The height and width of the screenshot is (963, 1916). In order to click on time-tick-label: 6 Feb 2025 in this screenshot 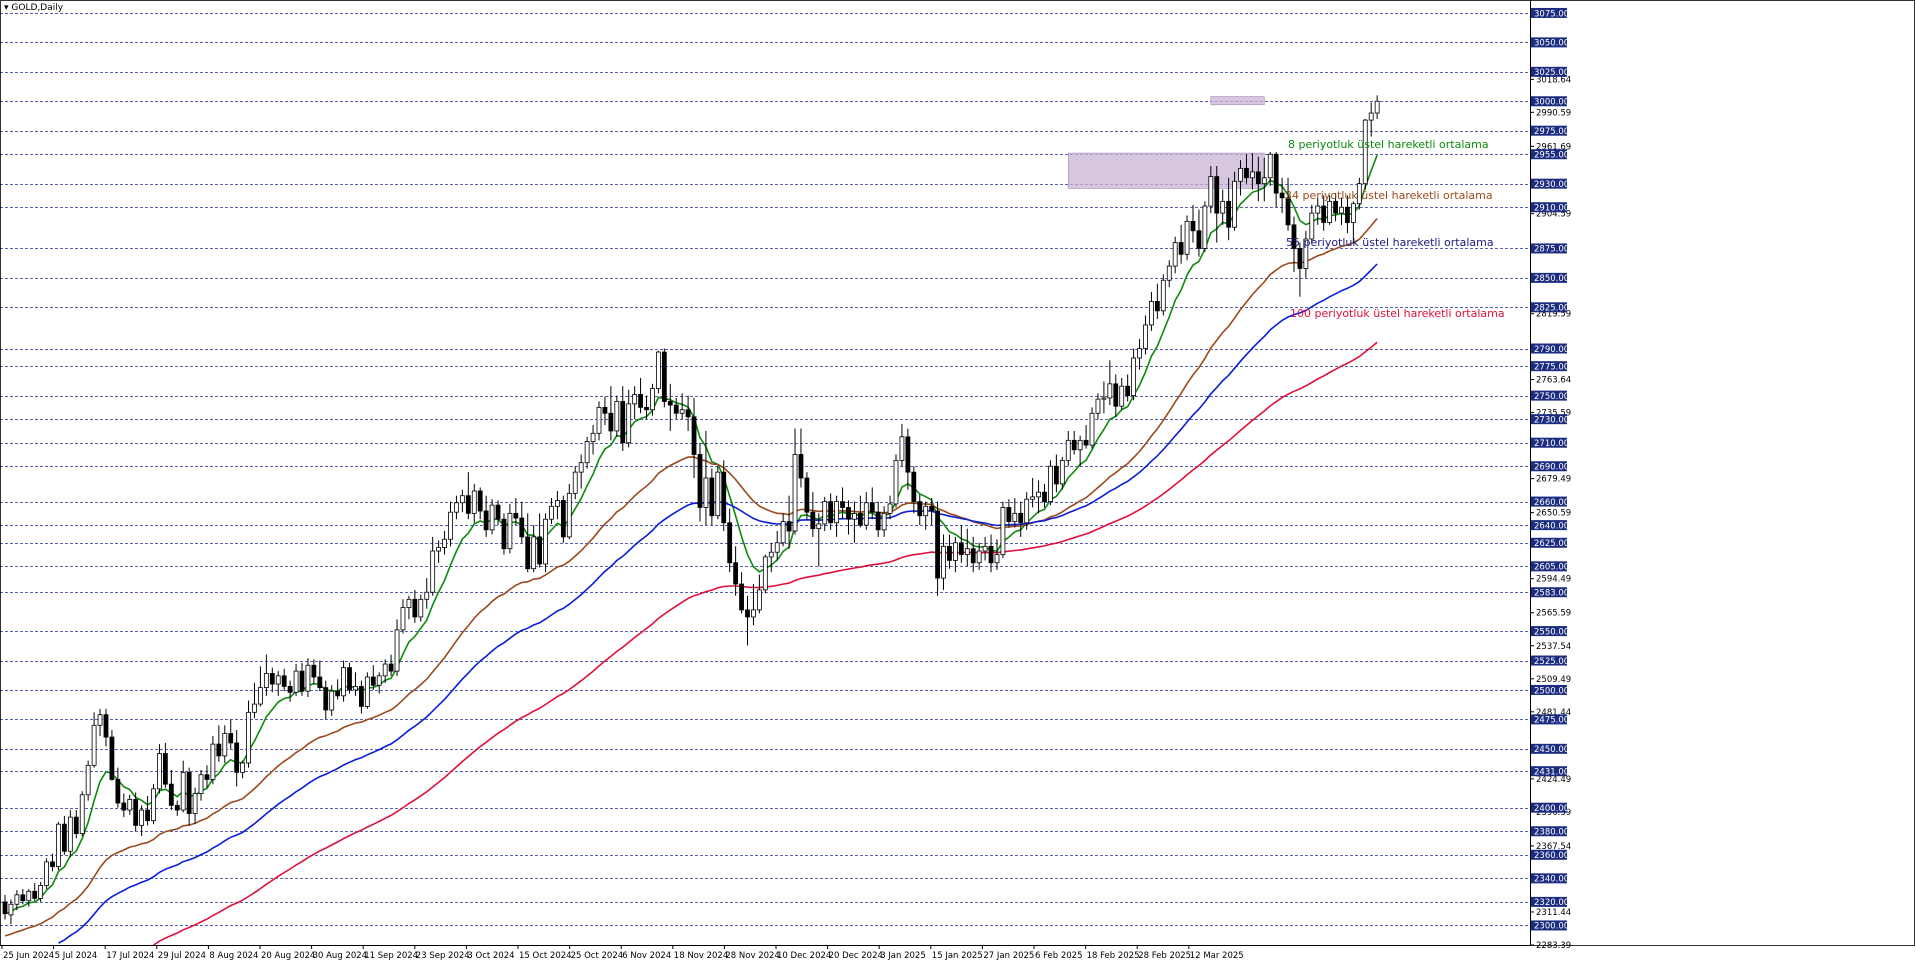, I will do `click(1059, 956)`.